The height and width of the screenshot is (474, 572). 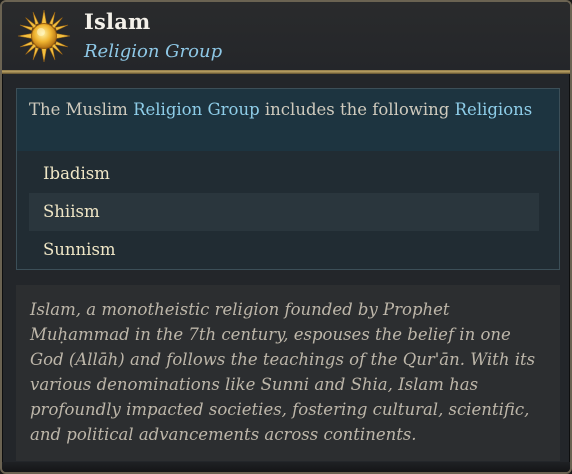 I want to click on intro-prefix: The Muslim, so click(x=81, y=109).